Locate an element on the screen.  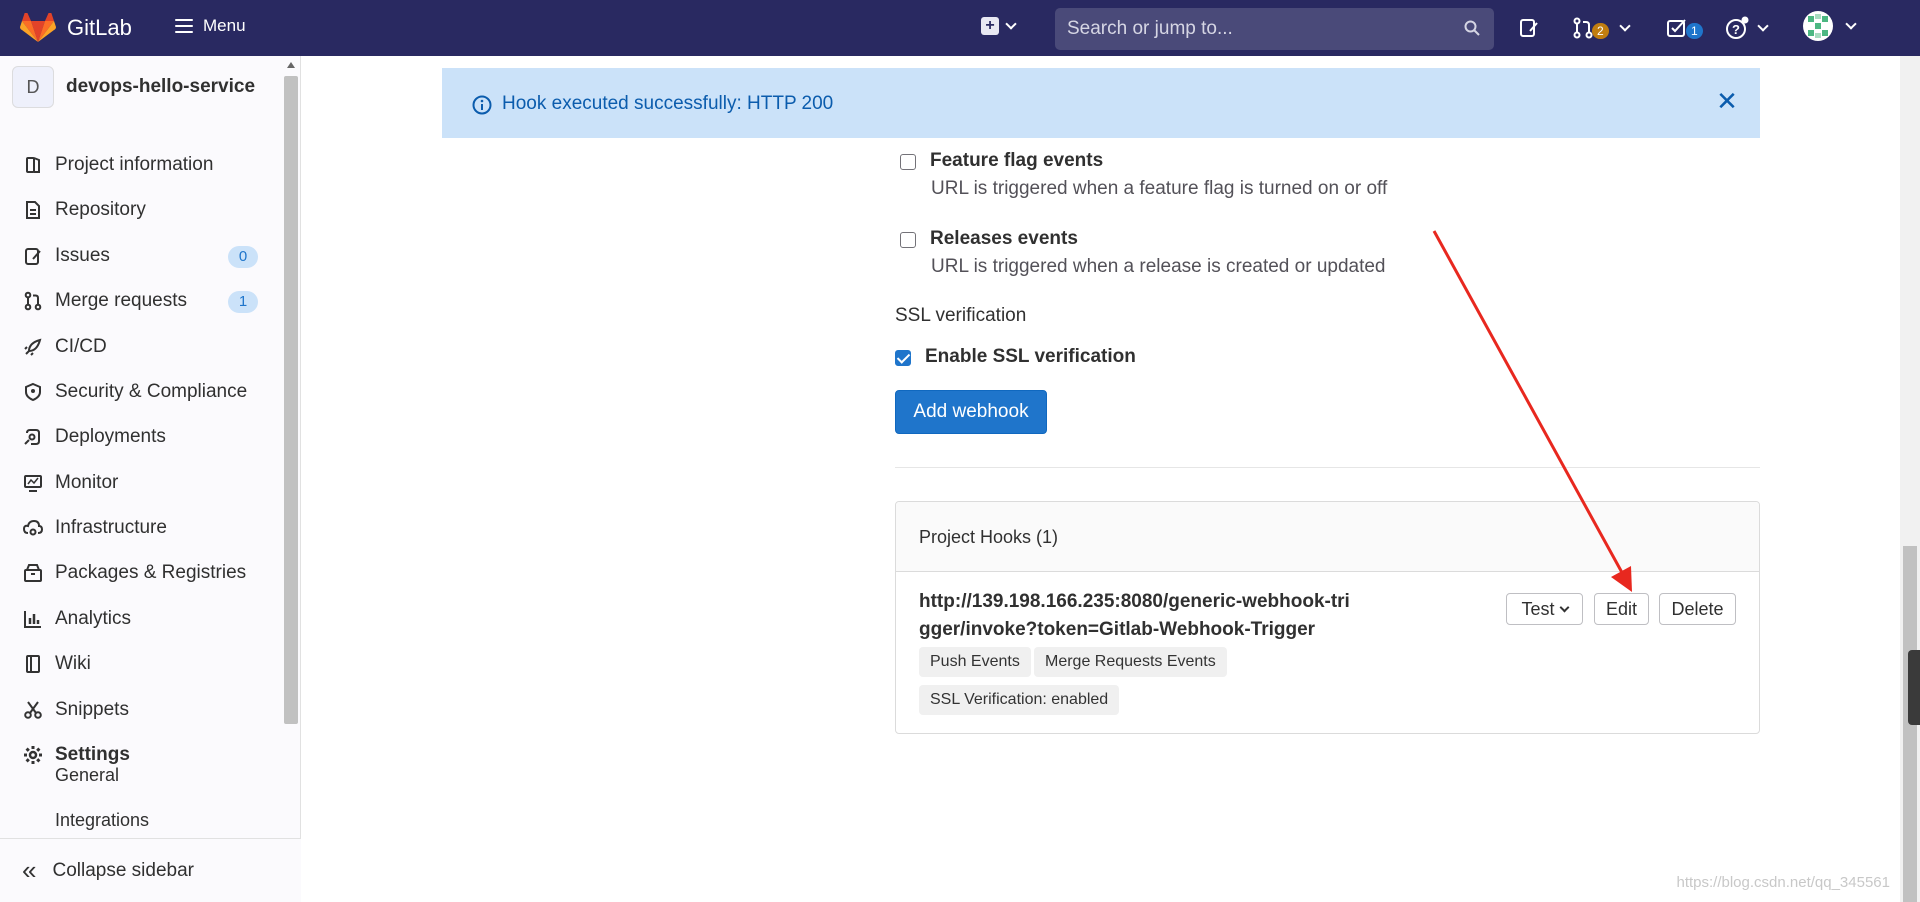
releases-events-option: Releases events is located at coordinates (989, 239).